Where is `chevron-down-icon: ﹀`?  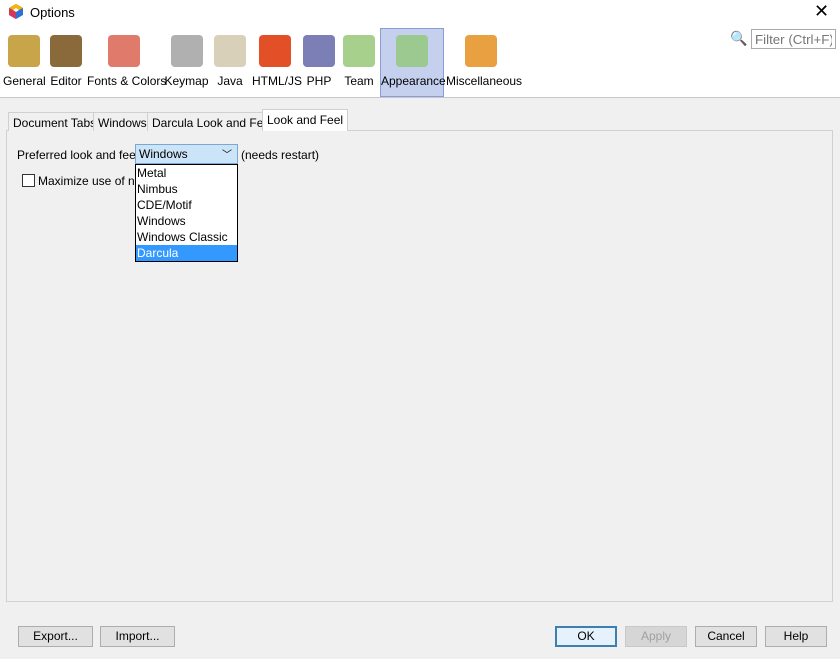 chevron-down-icon: ﹀ is located at coordinates (227, 153).